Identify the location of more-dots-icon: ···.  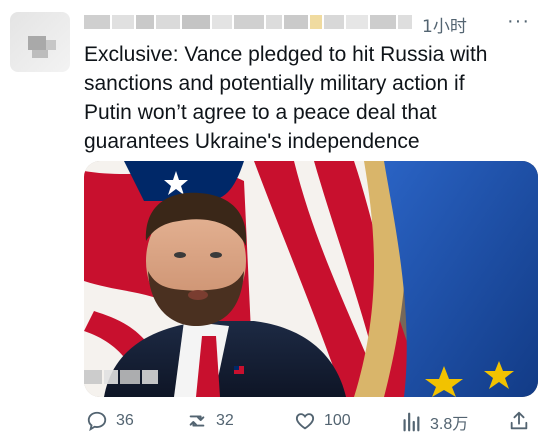
(518, 21).